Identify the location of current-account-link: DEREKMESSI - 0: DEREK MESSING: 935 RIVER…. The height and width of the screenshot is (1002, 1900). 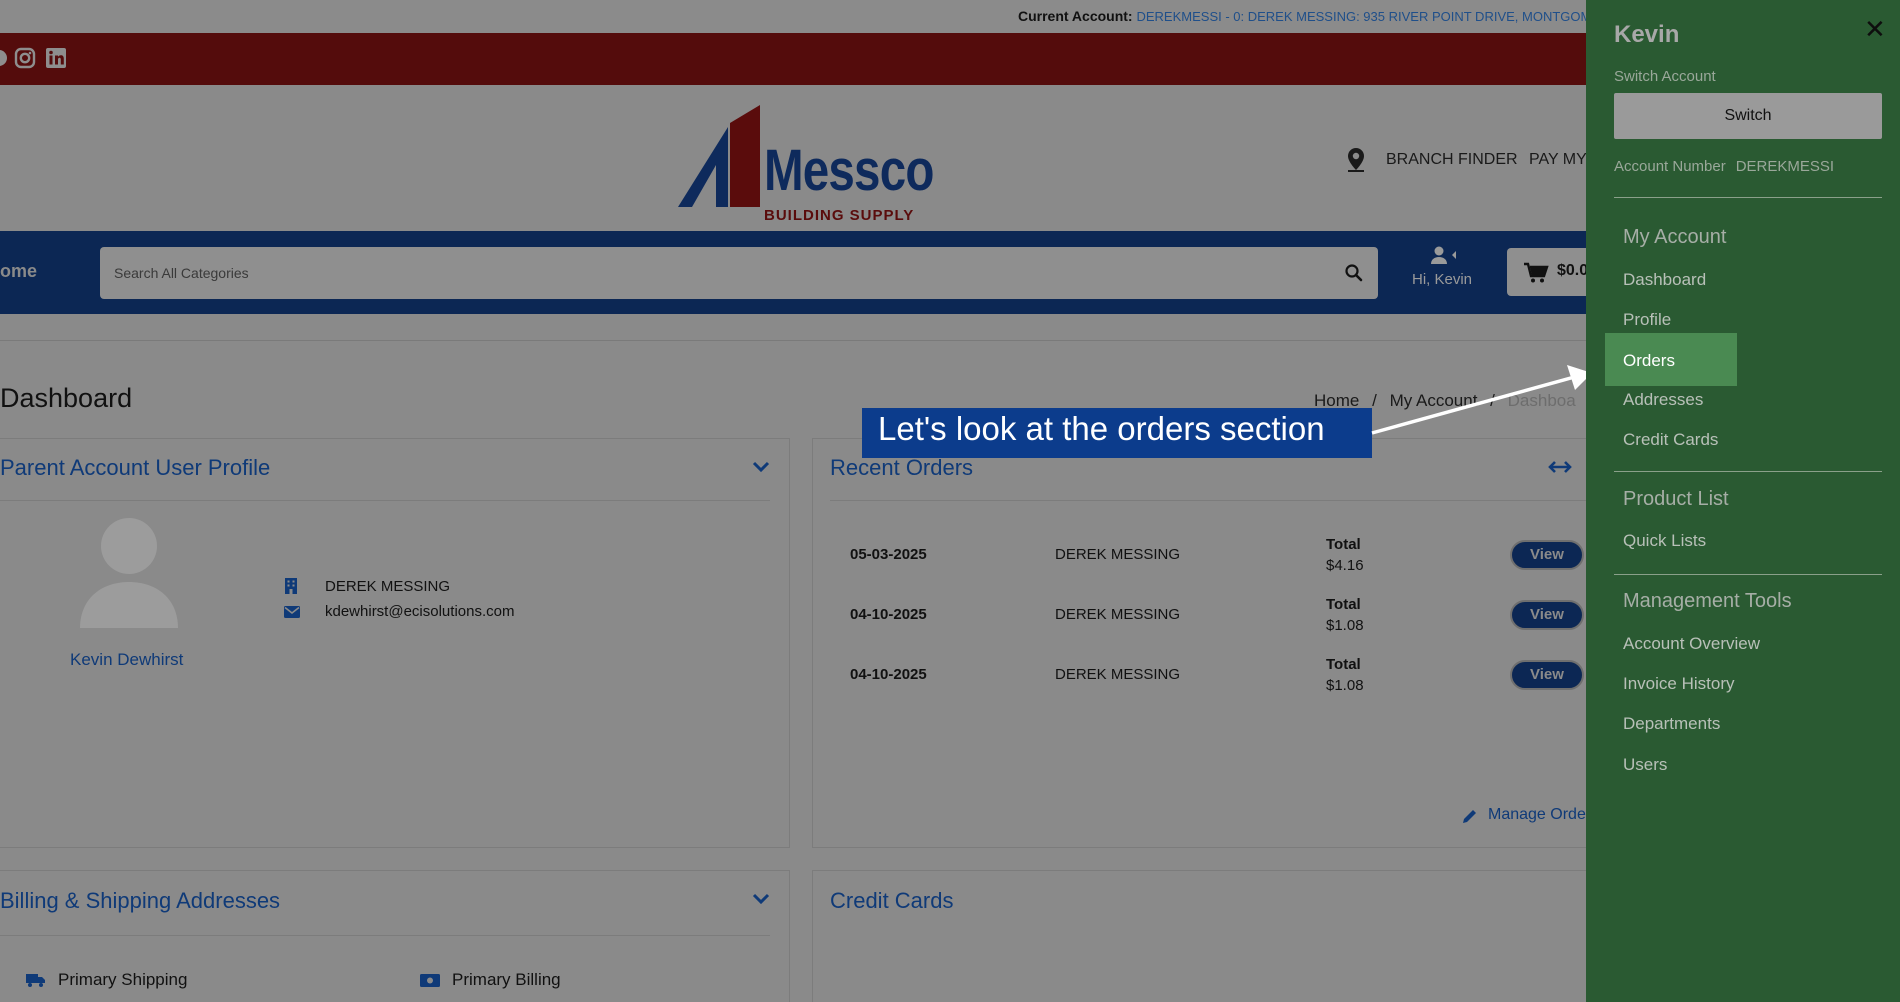
(1372, 16).